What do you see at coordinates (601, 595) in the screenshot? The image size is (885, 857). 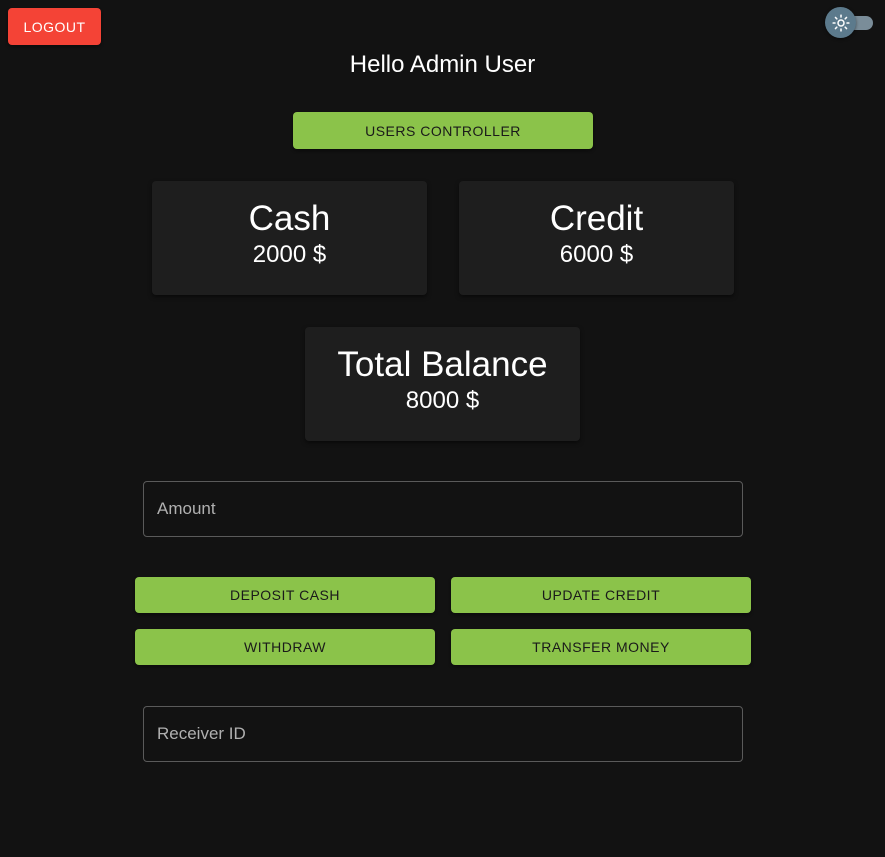 I see `update-credit-button: UPDATE CREDIT` at bounding box center [601, 595].